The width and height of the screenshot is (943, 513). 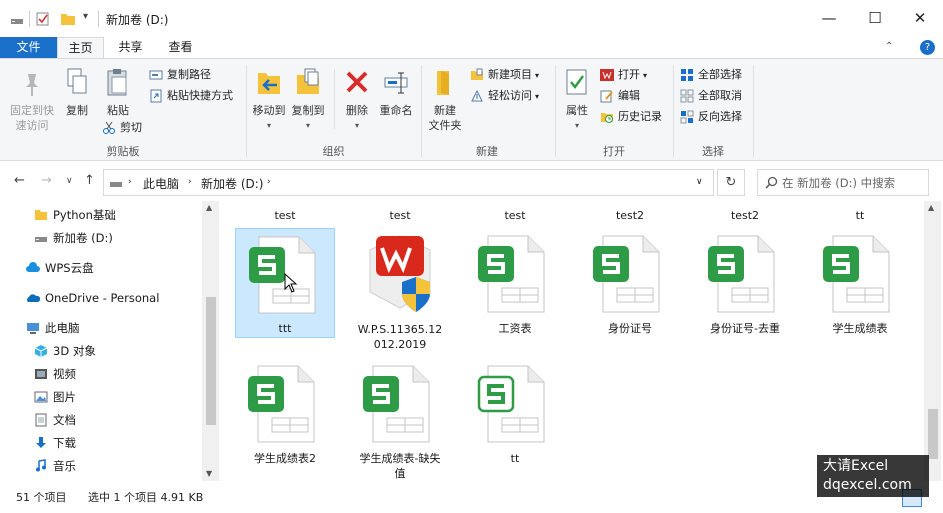 I want to click on tab-home: 主页, so click(x=80, y=48).